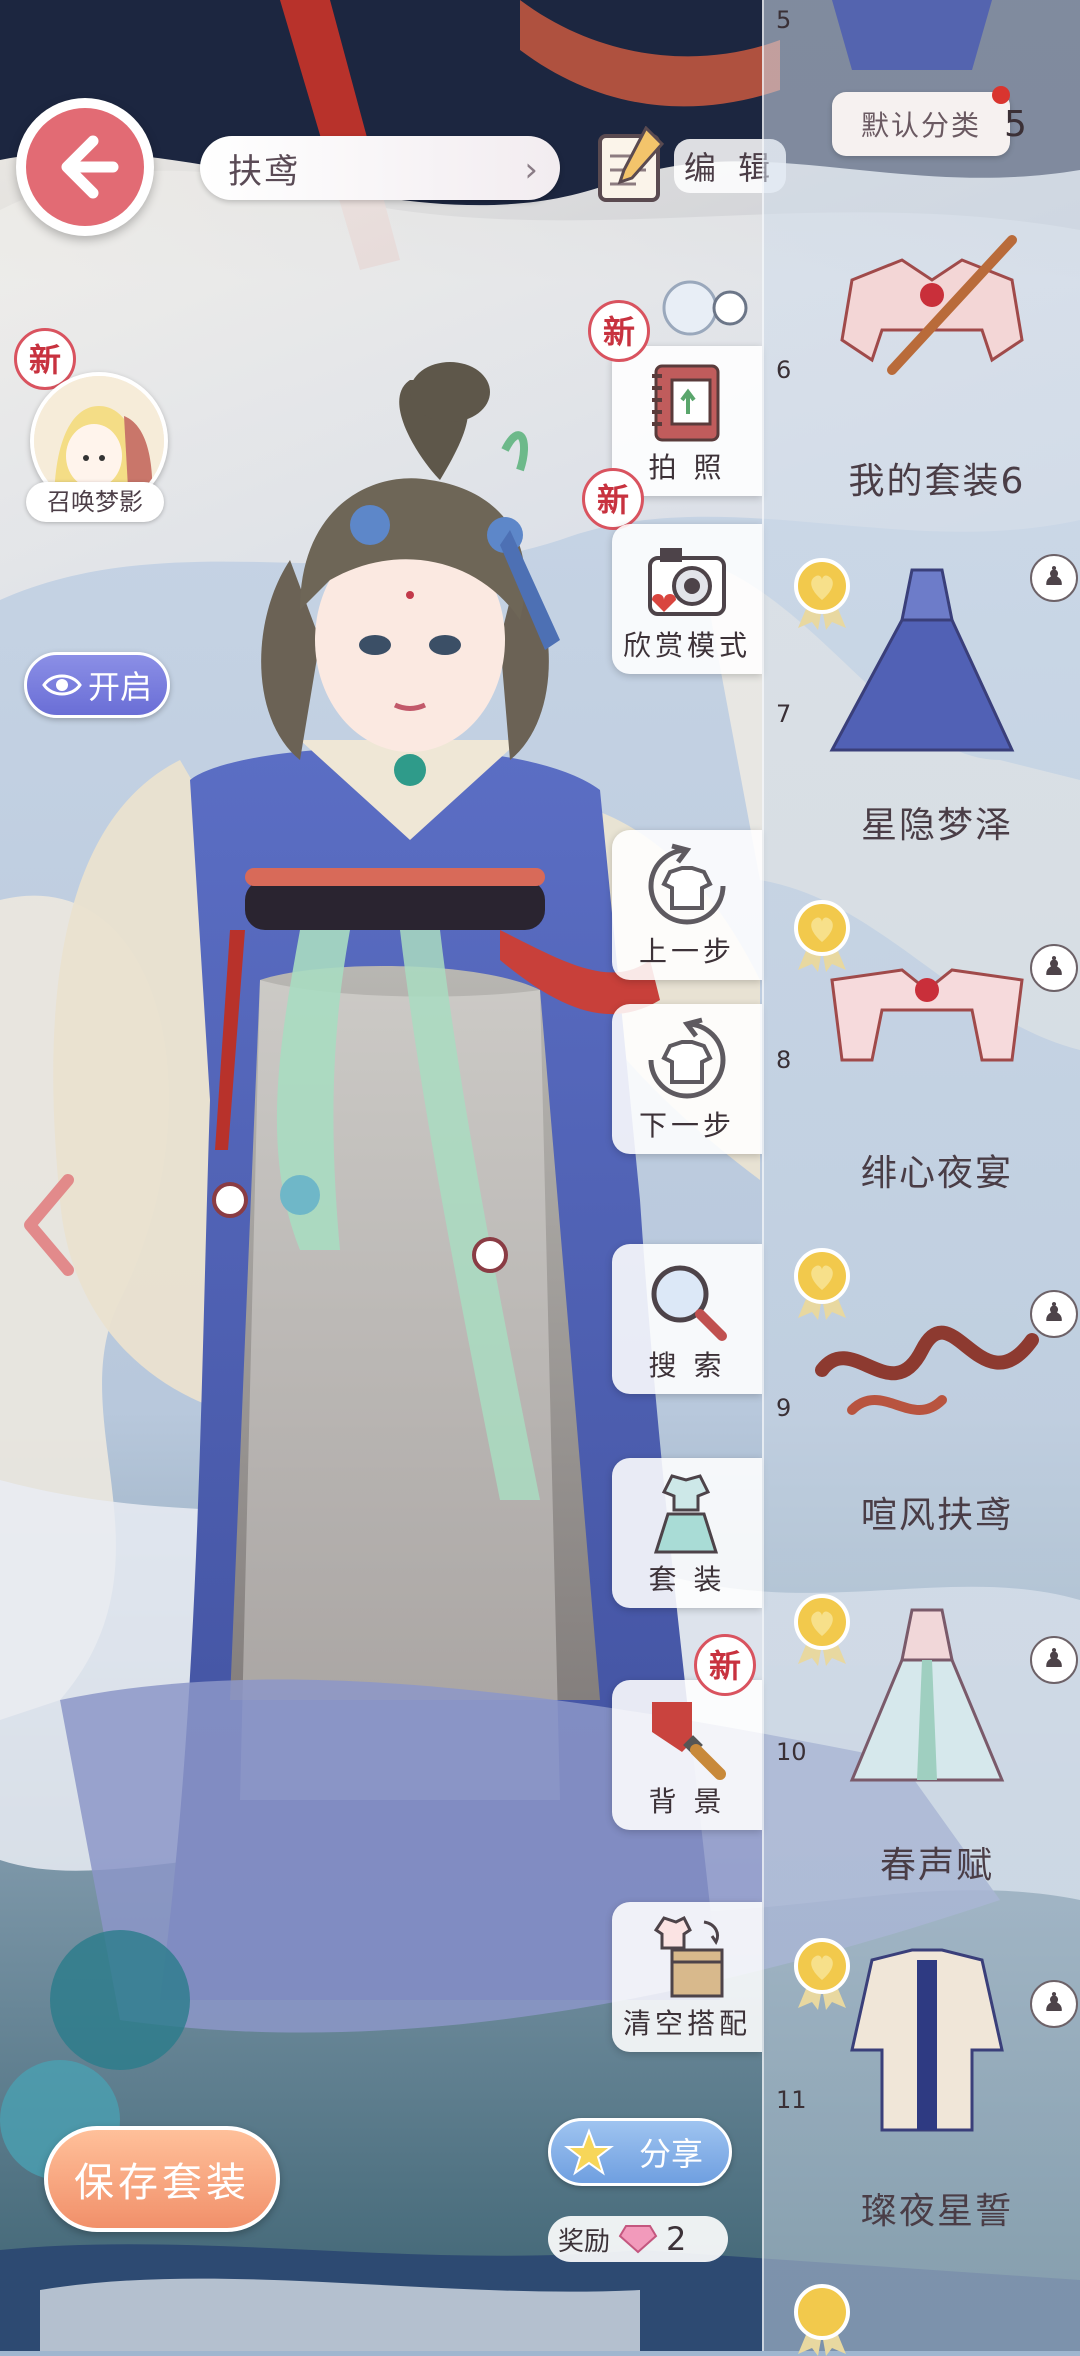 This screenshot has width=1080, height=2356. What do you see at coordinates (784, 370) in the screenshot?
I see `list-index: 6` at bounding box center [784, 370].